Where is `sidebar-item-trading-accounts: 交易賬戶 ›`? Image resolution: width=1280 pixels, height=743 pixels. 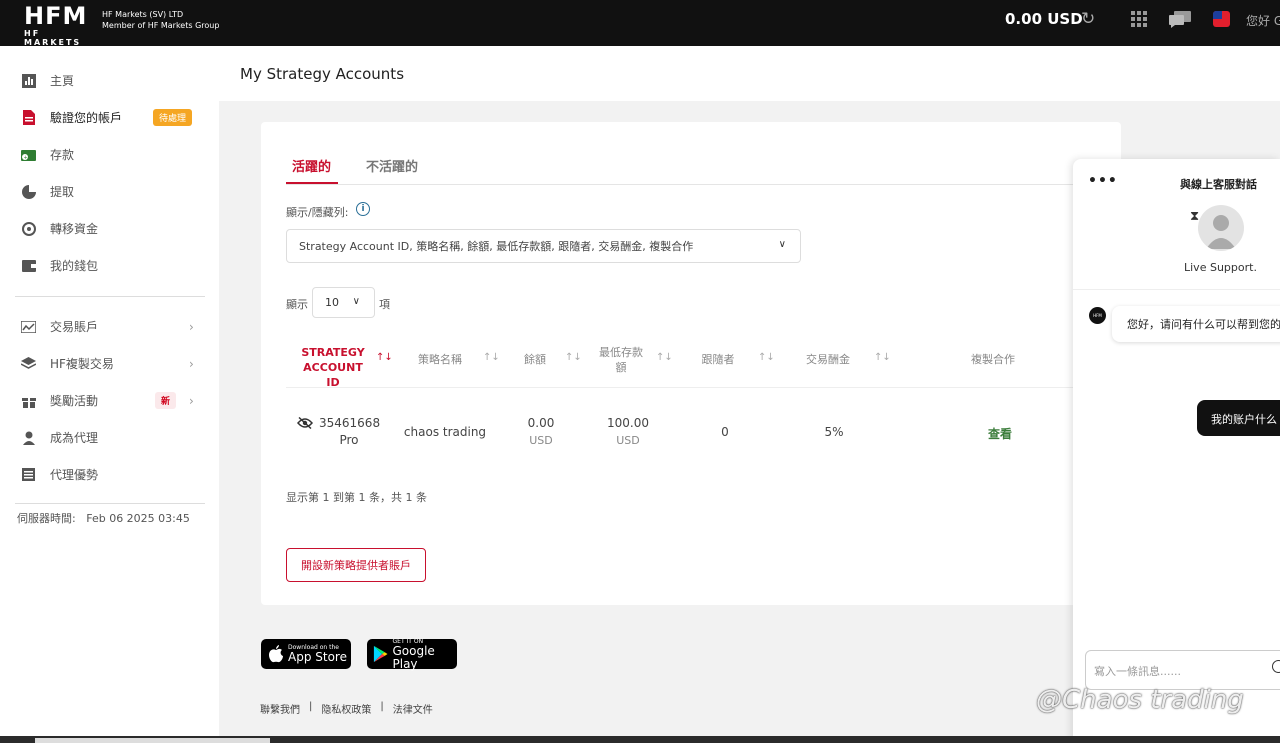
sidebar-item-trading-accounts: 交易賬戶 › is located at coordinates (109, 326).